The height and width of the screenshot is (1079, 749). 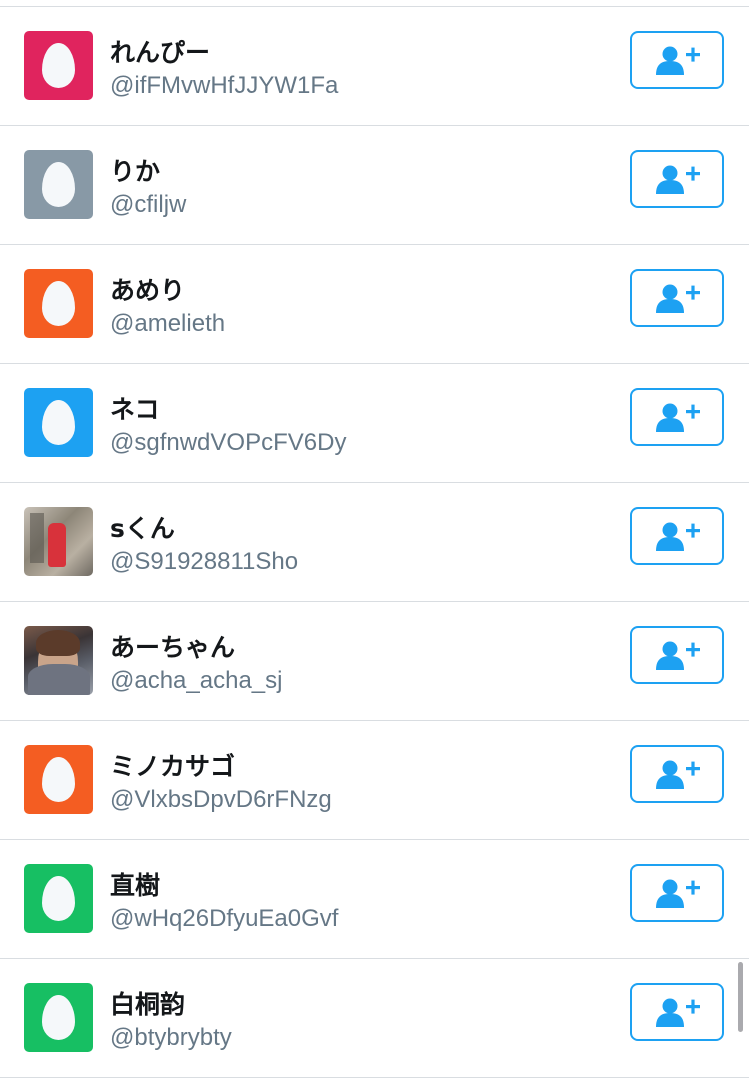 I want to click on scrollbar, so click(x=740, y=997).